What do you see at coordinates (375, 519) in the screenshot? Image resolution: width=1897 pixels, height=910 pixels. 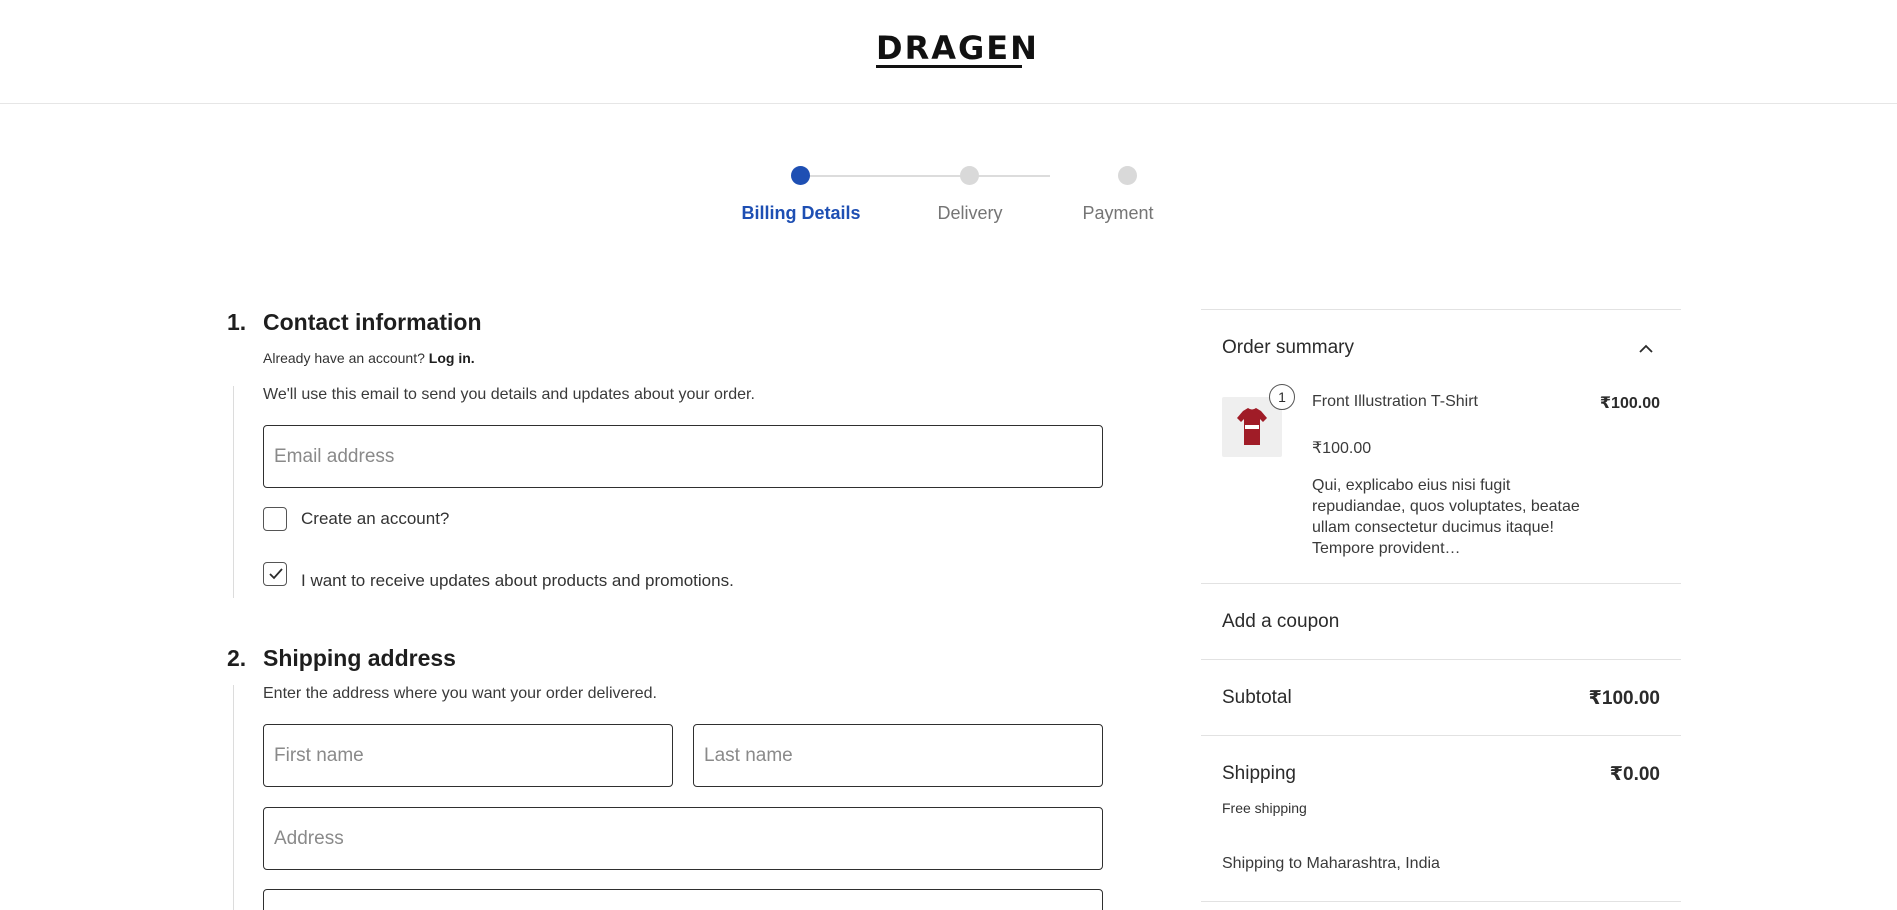 I see `create-account-label: Create an account?` at bounding box center [375, 519].